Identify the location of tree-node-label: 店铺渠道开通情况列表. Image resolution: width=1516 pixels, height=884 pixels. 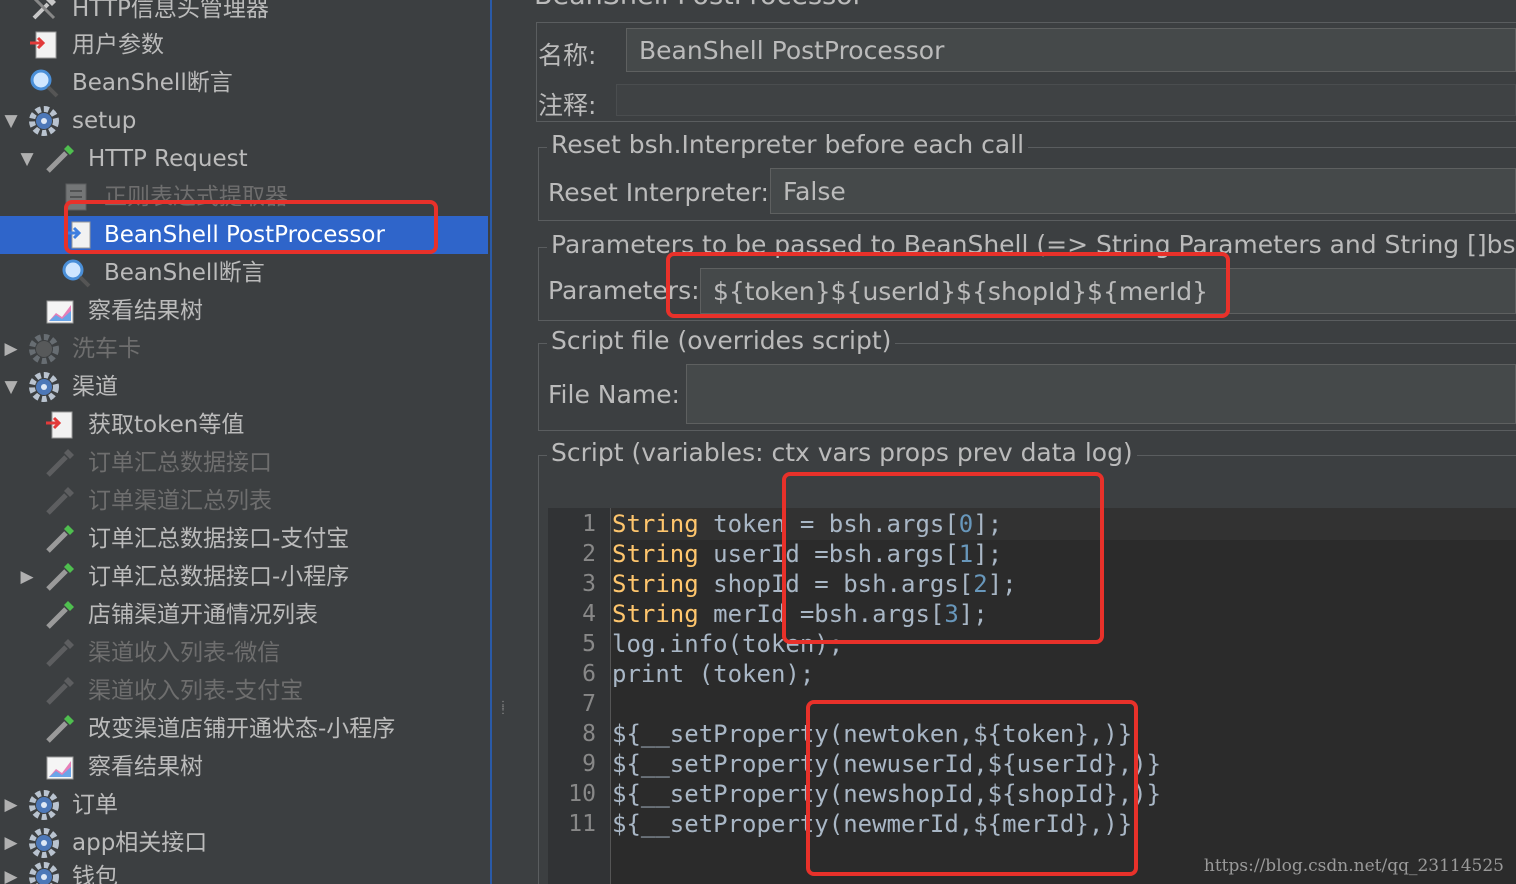
(203, 615).